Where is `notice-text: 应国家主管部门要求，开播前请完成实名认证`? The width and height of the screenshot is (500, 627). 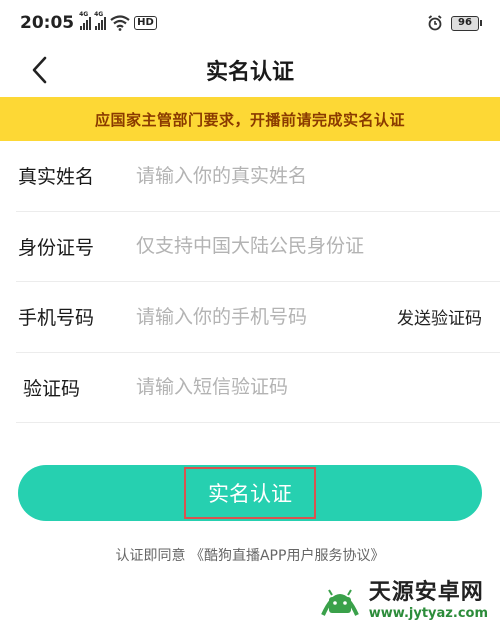 notice-text: 应国家主管部门要求，开播前请完成实名认证 is located at coordinates (249, 119).